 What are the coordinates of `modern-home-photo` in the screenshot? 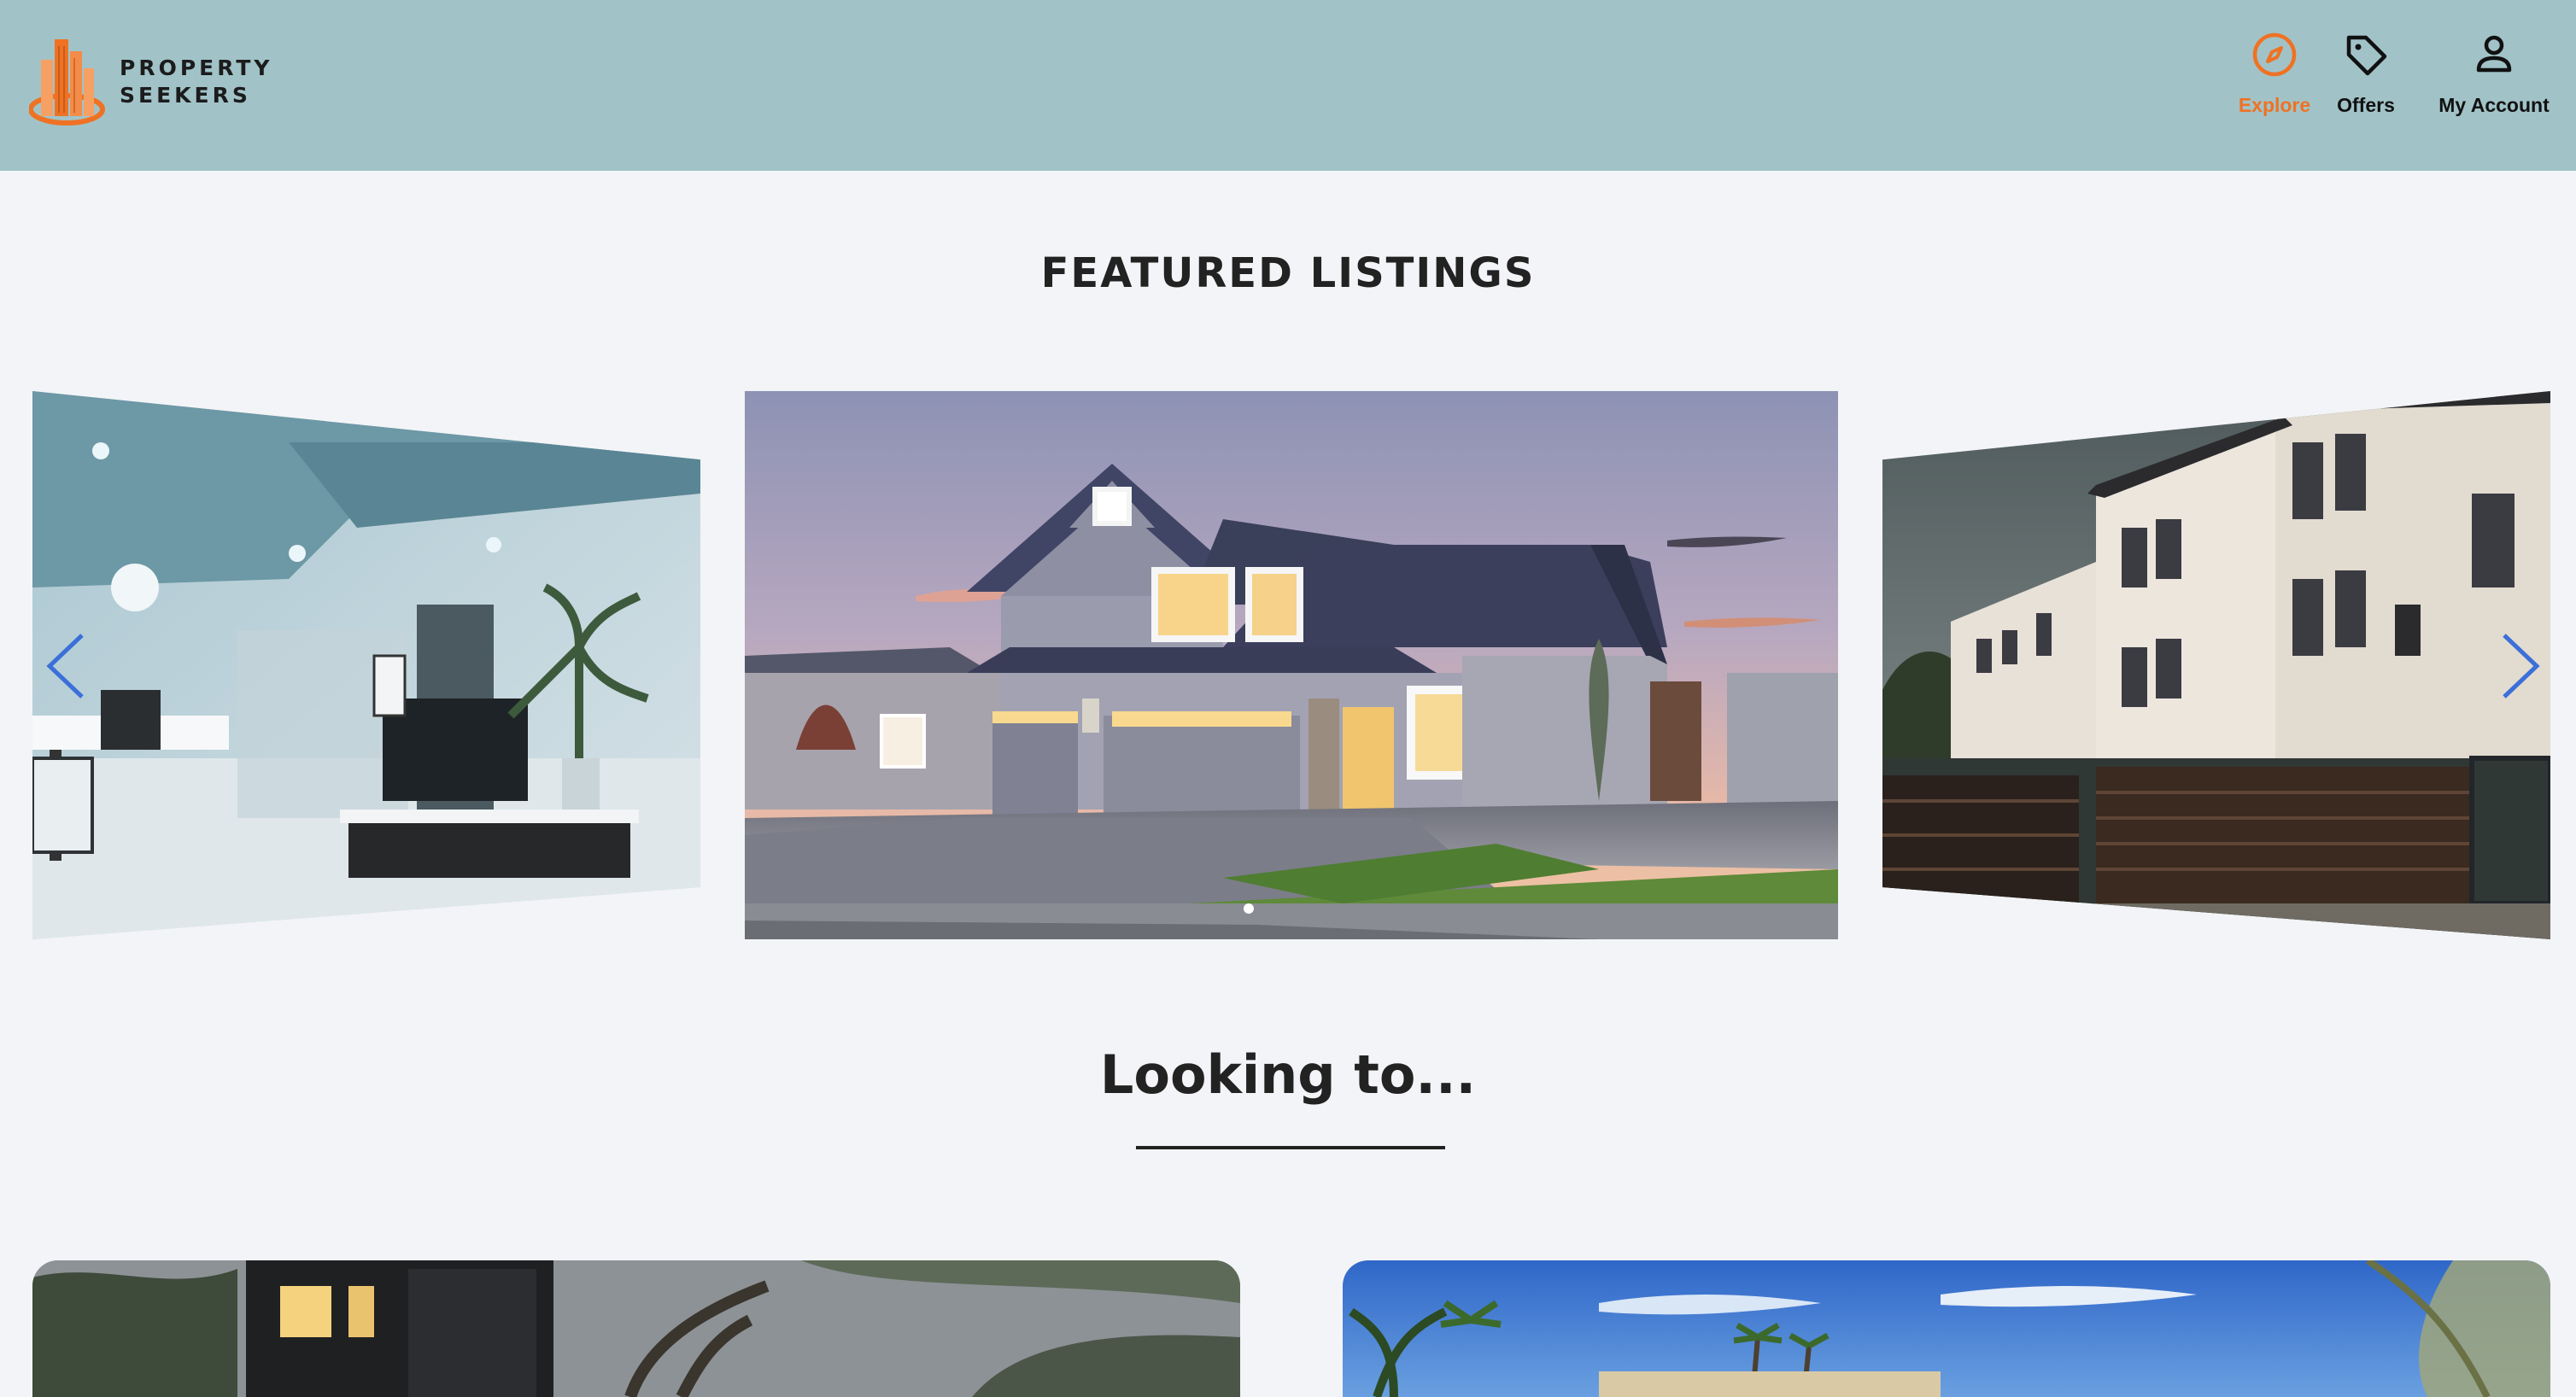 It's located at (636, 1328).